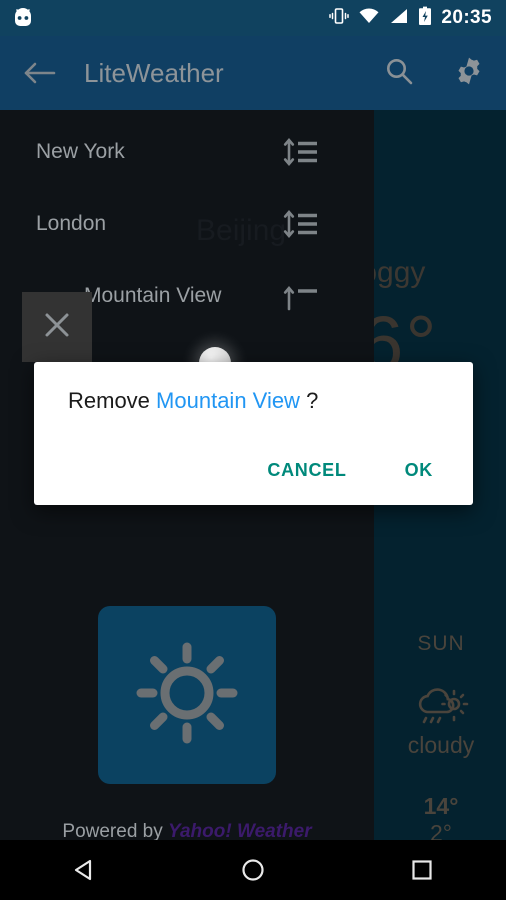  I want to click on powered-by-prefix: Powered by, so click(115, 831).